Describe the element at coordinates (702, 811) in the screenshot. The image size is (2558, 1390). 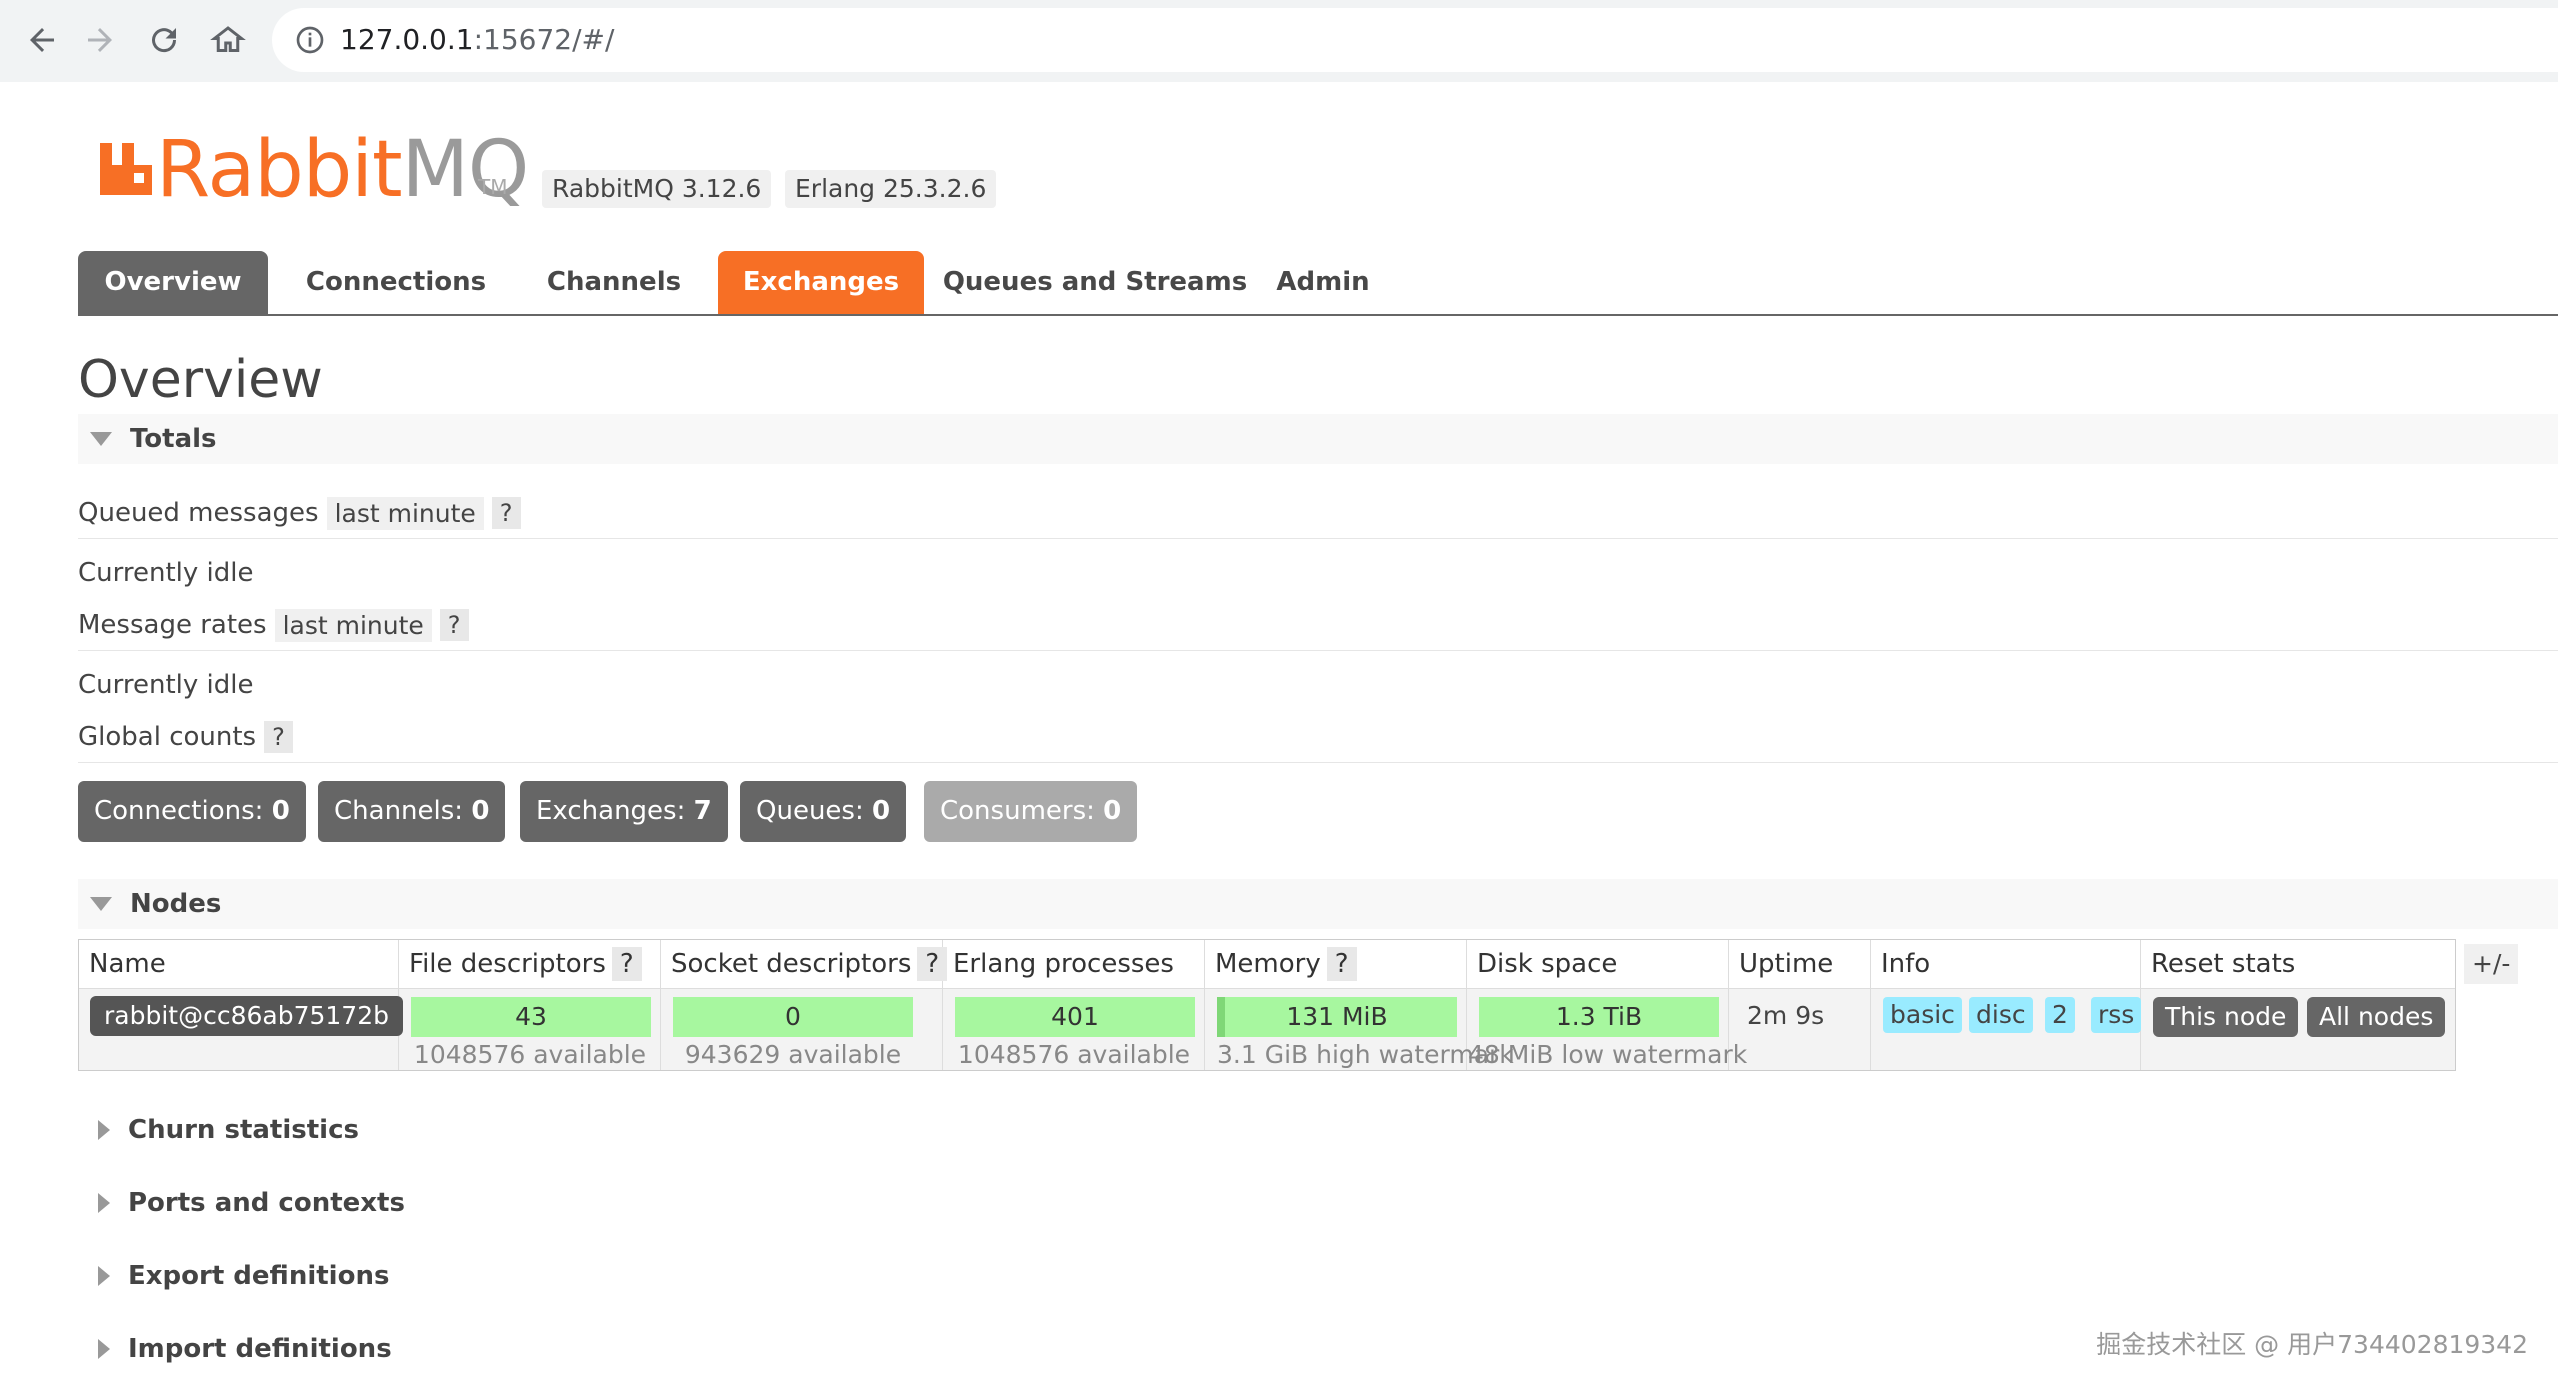
I see `exchanges-count-value: 7` at that location.